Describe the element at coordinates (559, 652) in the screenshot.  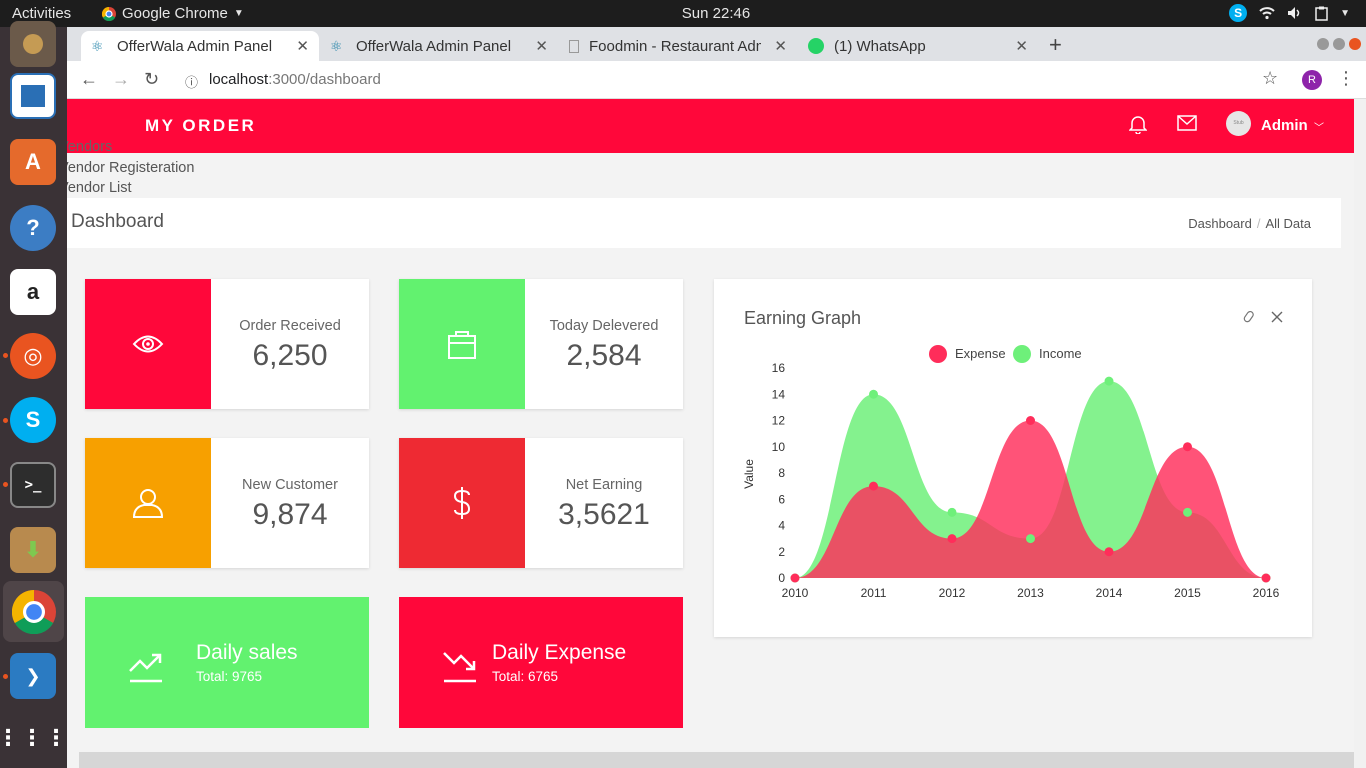
I see `daily-expense-title: Daily Expense` at that location.